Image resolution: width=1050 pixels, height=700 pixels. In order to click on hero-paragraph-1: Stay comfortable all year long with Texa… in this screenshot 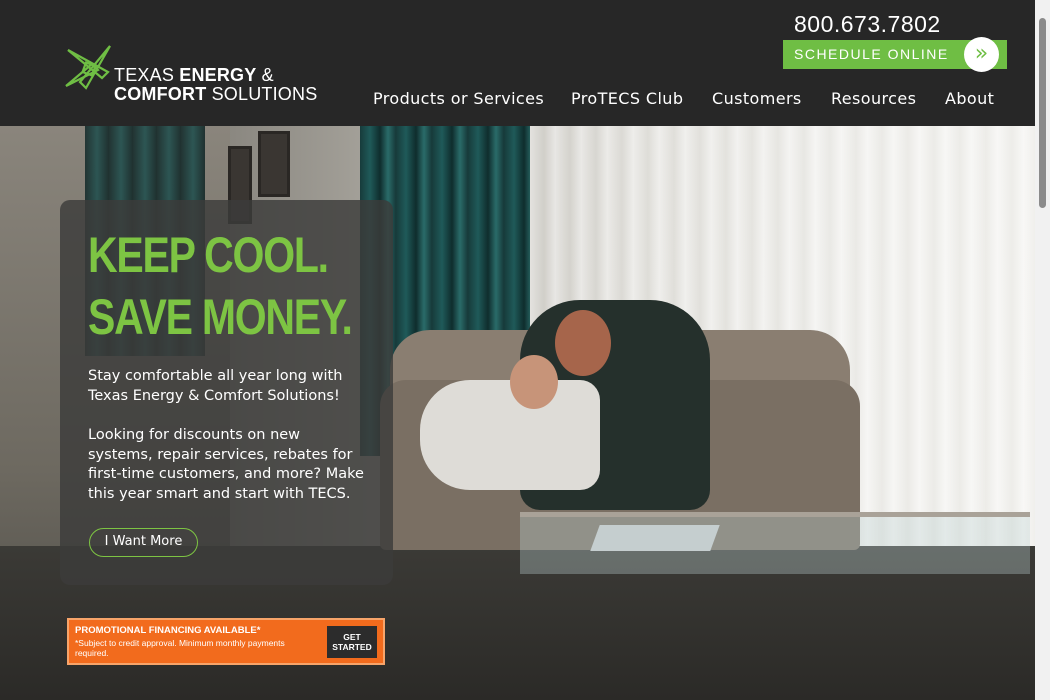, I will do `click(215, 386)`.